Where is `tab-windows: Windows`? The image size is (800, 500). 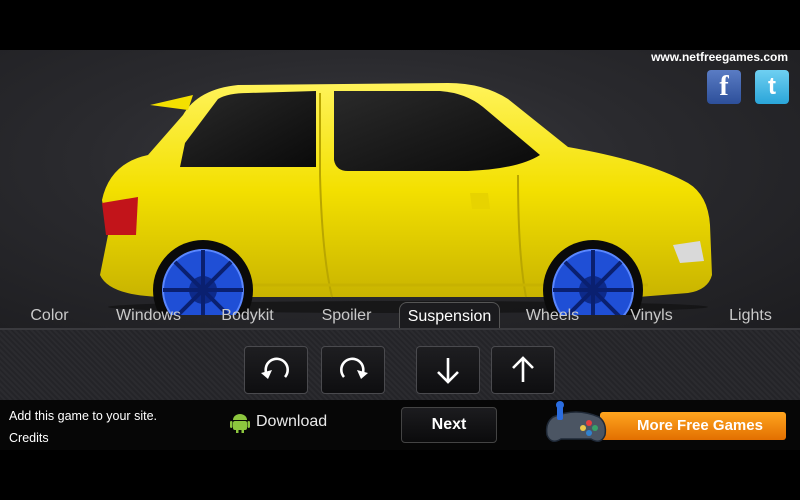
tab-windows: Windows is located at coordinates (148, 315).